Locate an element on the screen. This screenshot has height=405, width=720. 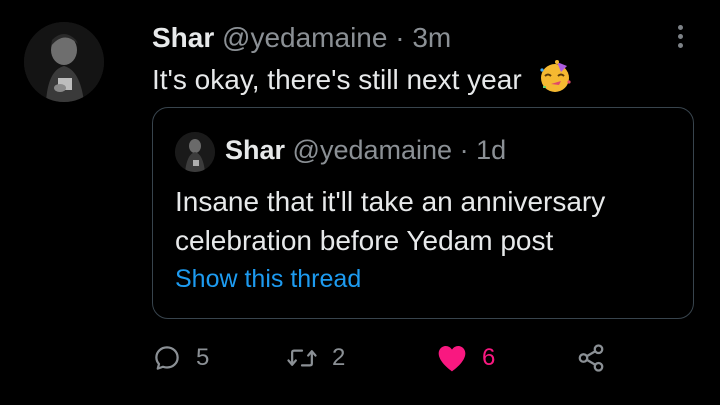
action-bar: 5 2 6 is located at coordinates (412, 358).